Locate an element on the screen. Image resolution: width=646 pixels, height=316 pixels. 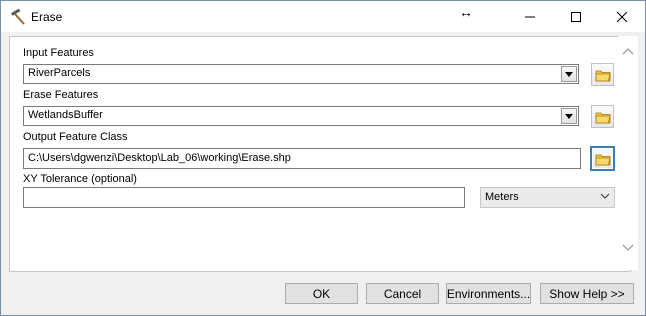
vertical-scrollbar is located at coordinates (628, 153).